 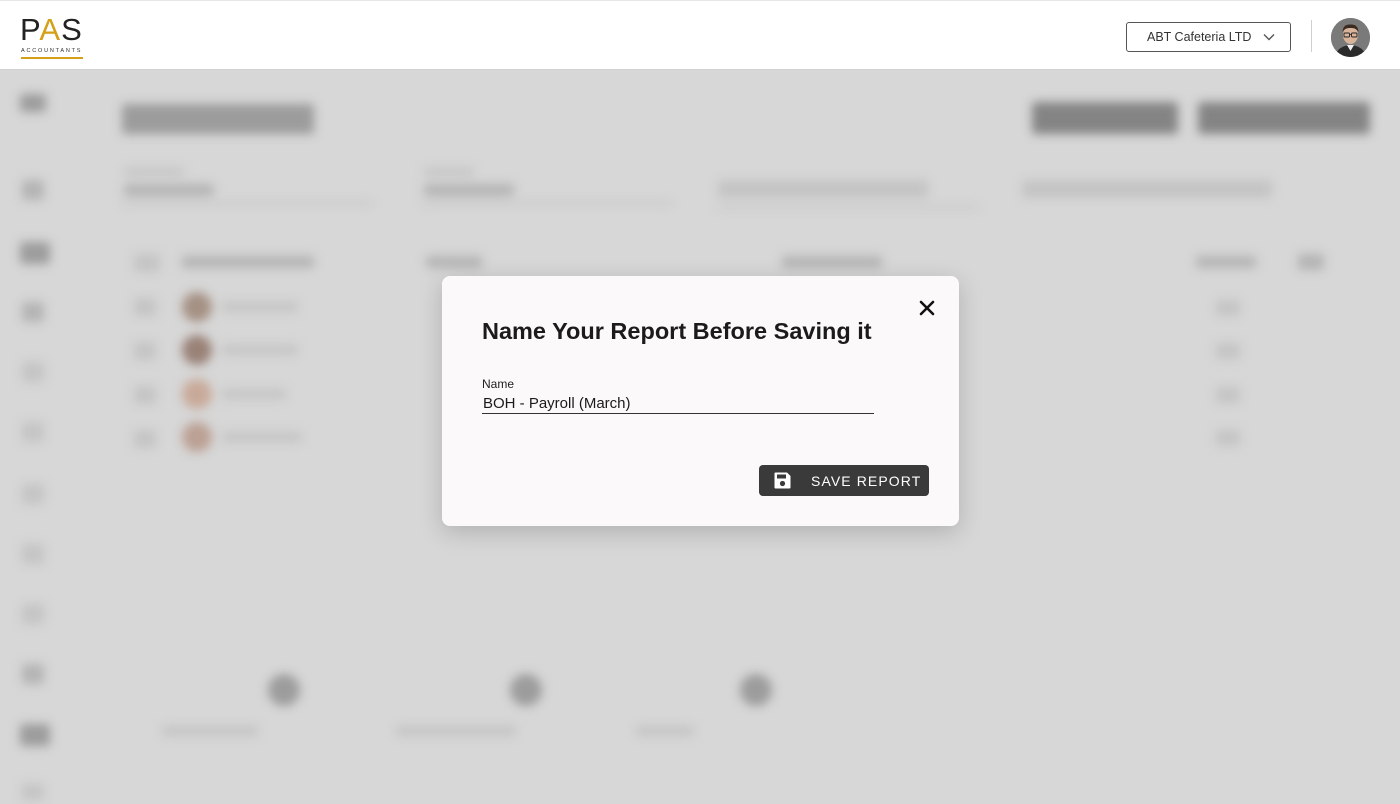 I want to click on avatar, so click(x=1350, y=37).